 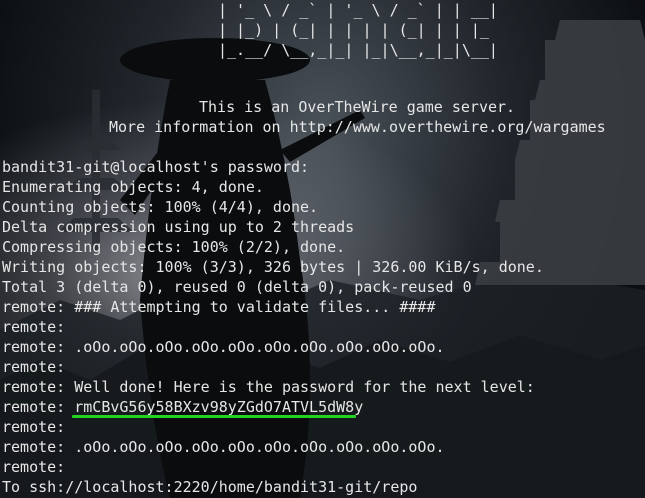 I want to click on banner-art-line: | |_) | (_| | | | | (_| | | |_, so click(x=358, y=30).